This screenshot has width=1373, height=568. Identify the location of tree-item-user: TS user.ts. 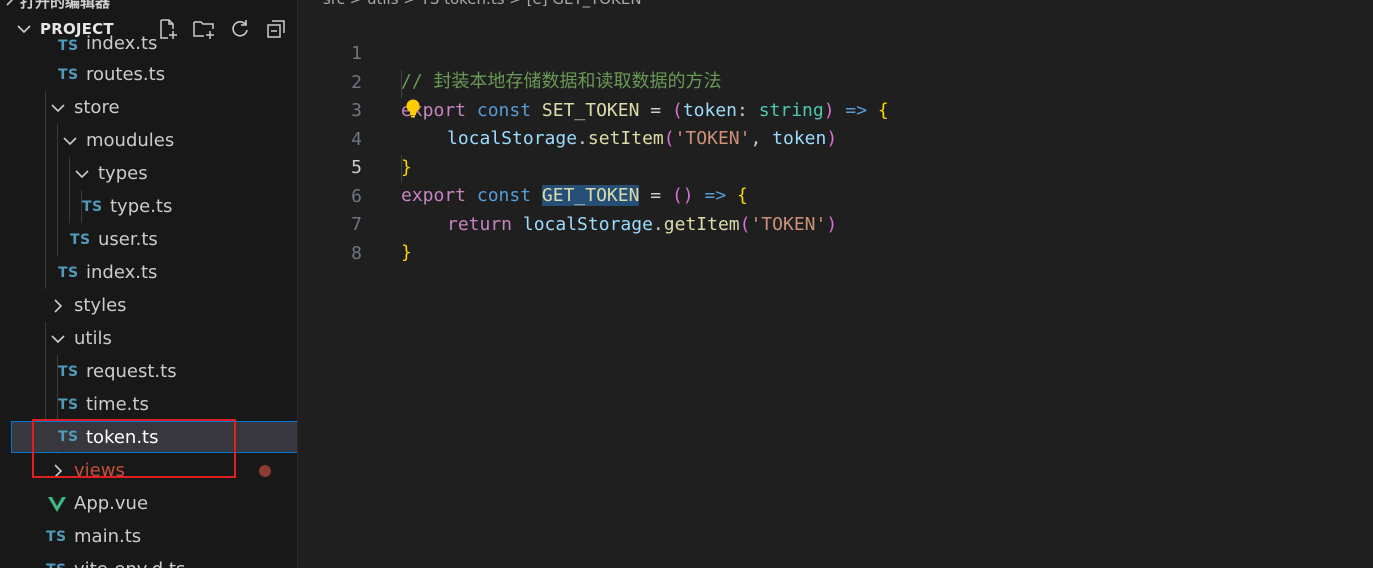
(148, 239).